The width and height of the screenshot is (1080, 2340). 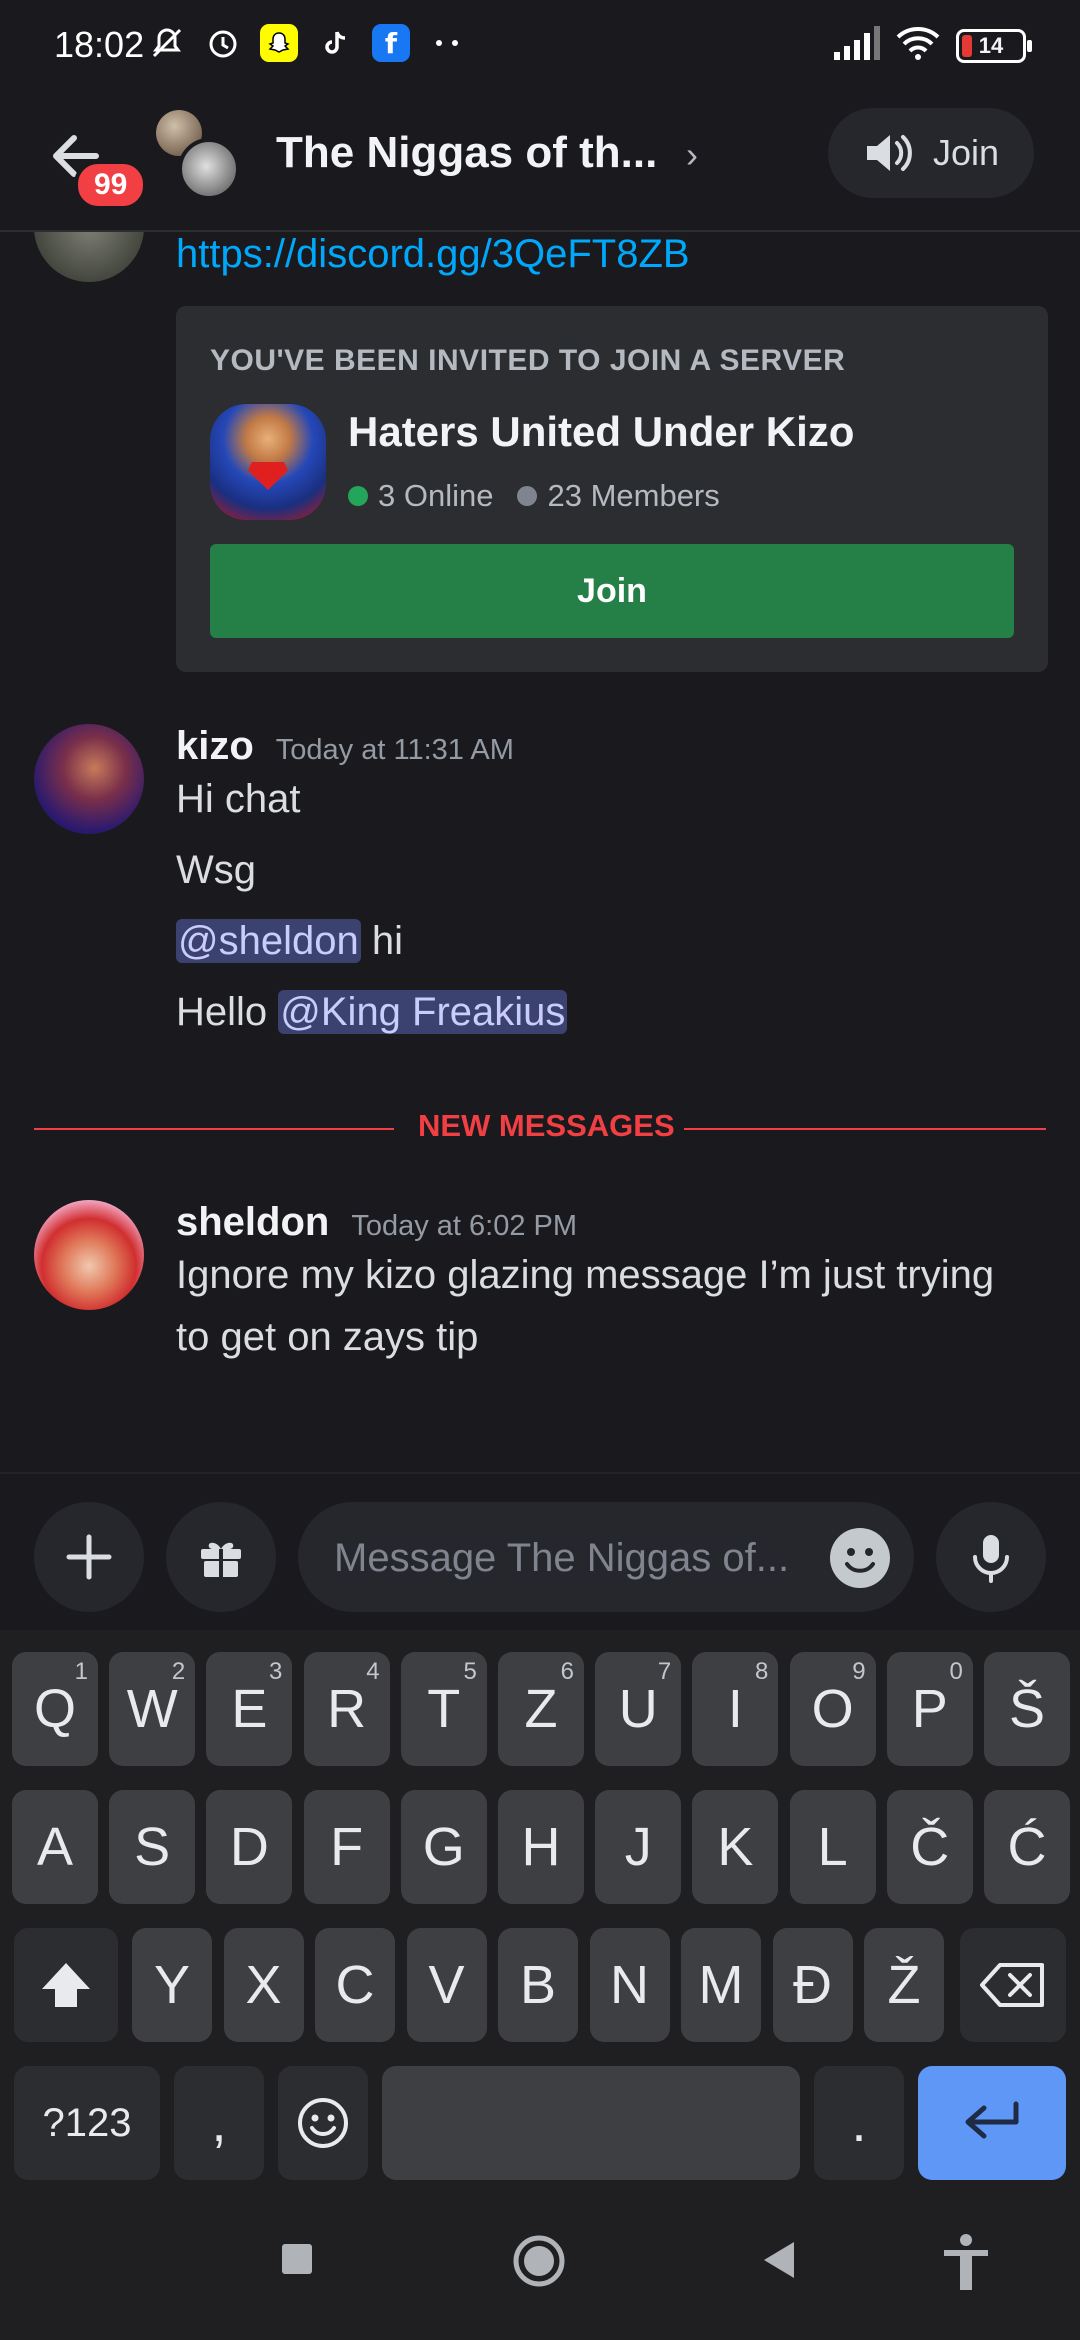 I want to click on recents-button, so click(x=297, y=2261).